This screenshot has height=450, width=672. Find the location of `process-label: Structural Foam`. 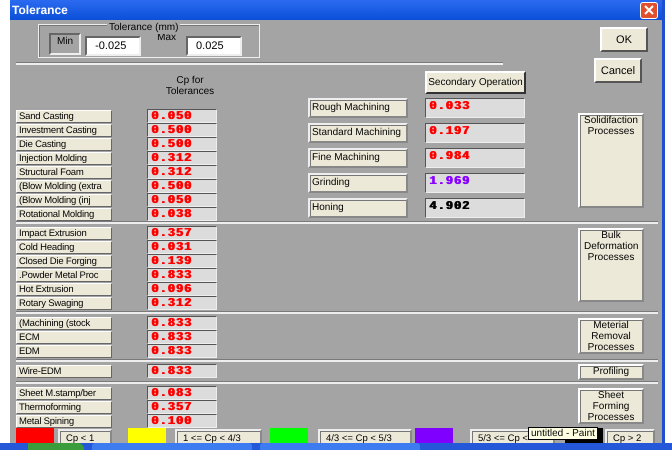

process-label: Structural Foam is located at coordinates (64, 172).